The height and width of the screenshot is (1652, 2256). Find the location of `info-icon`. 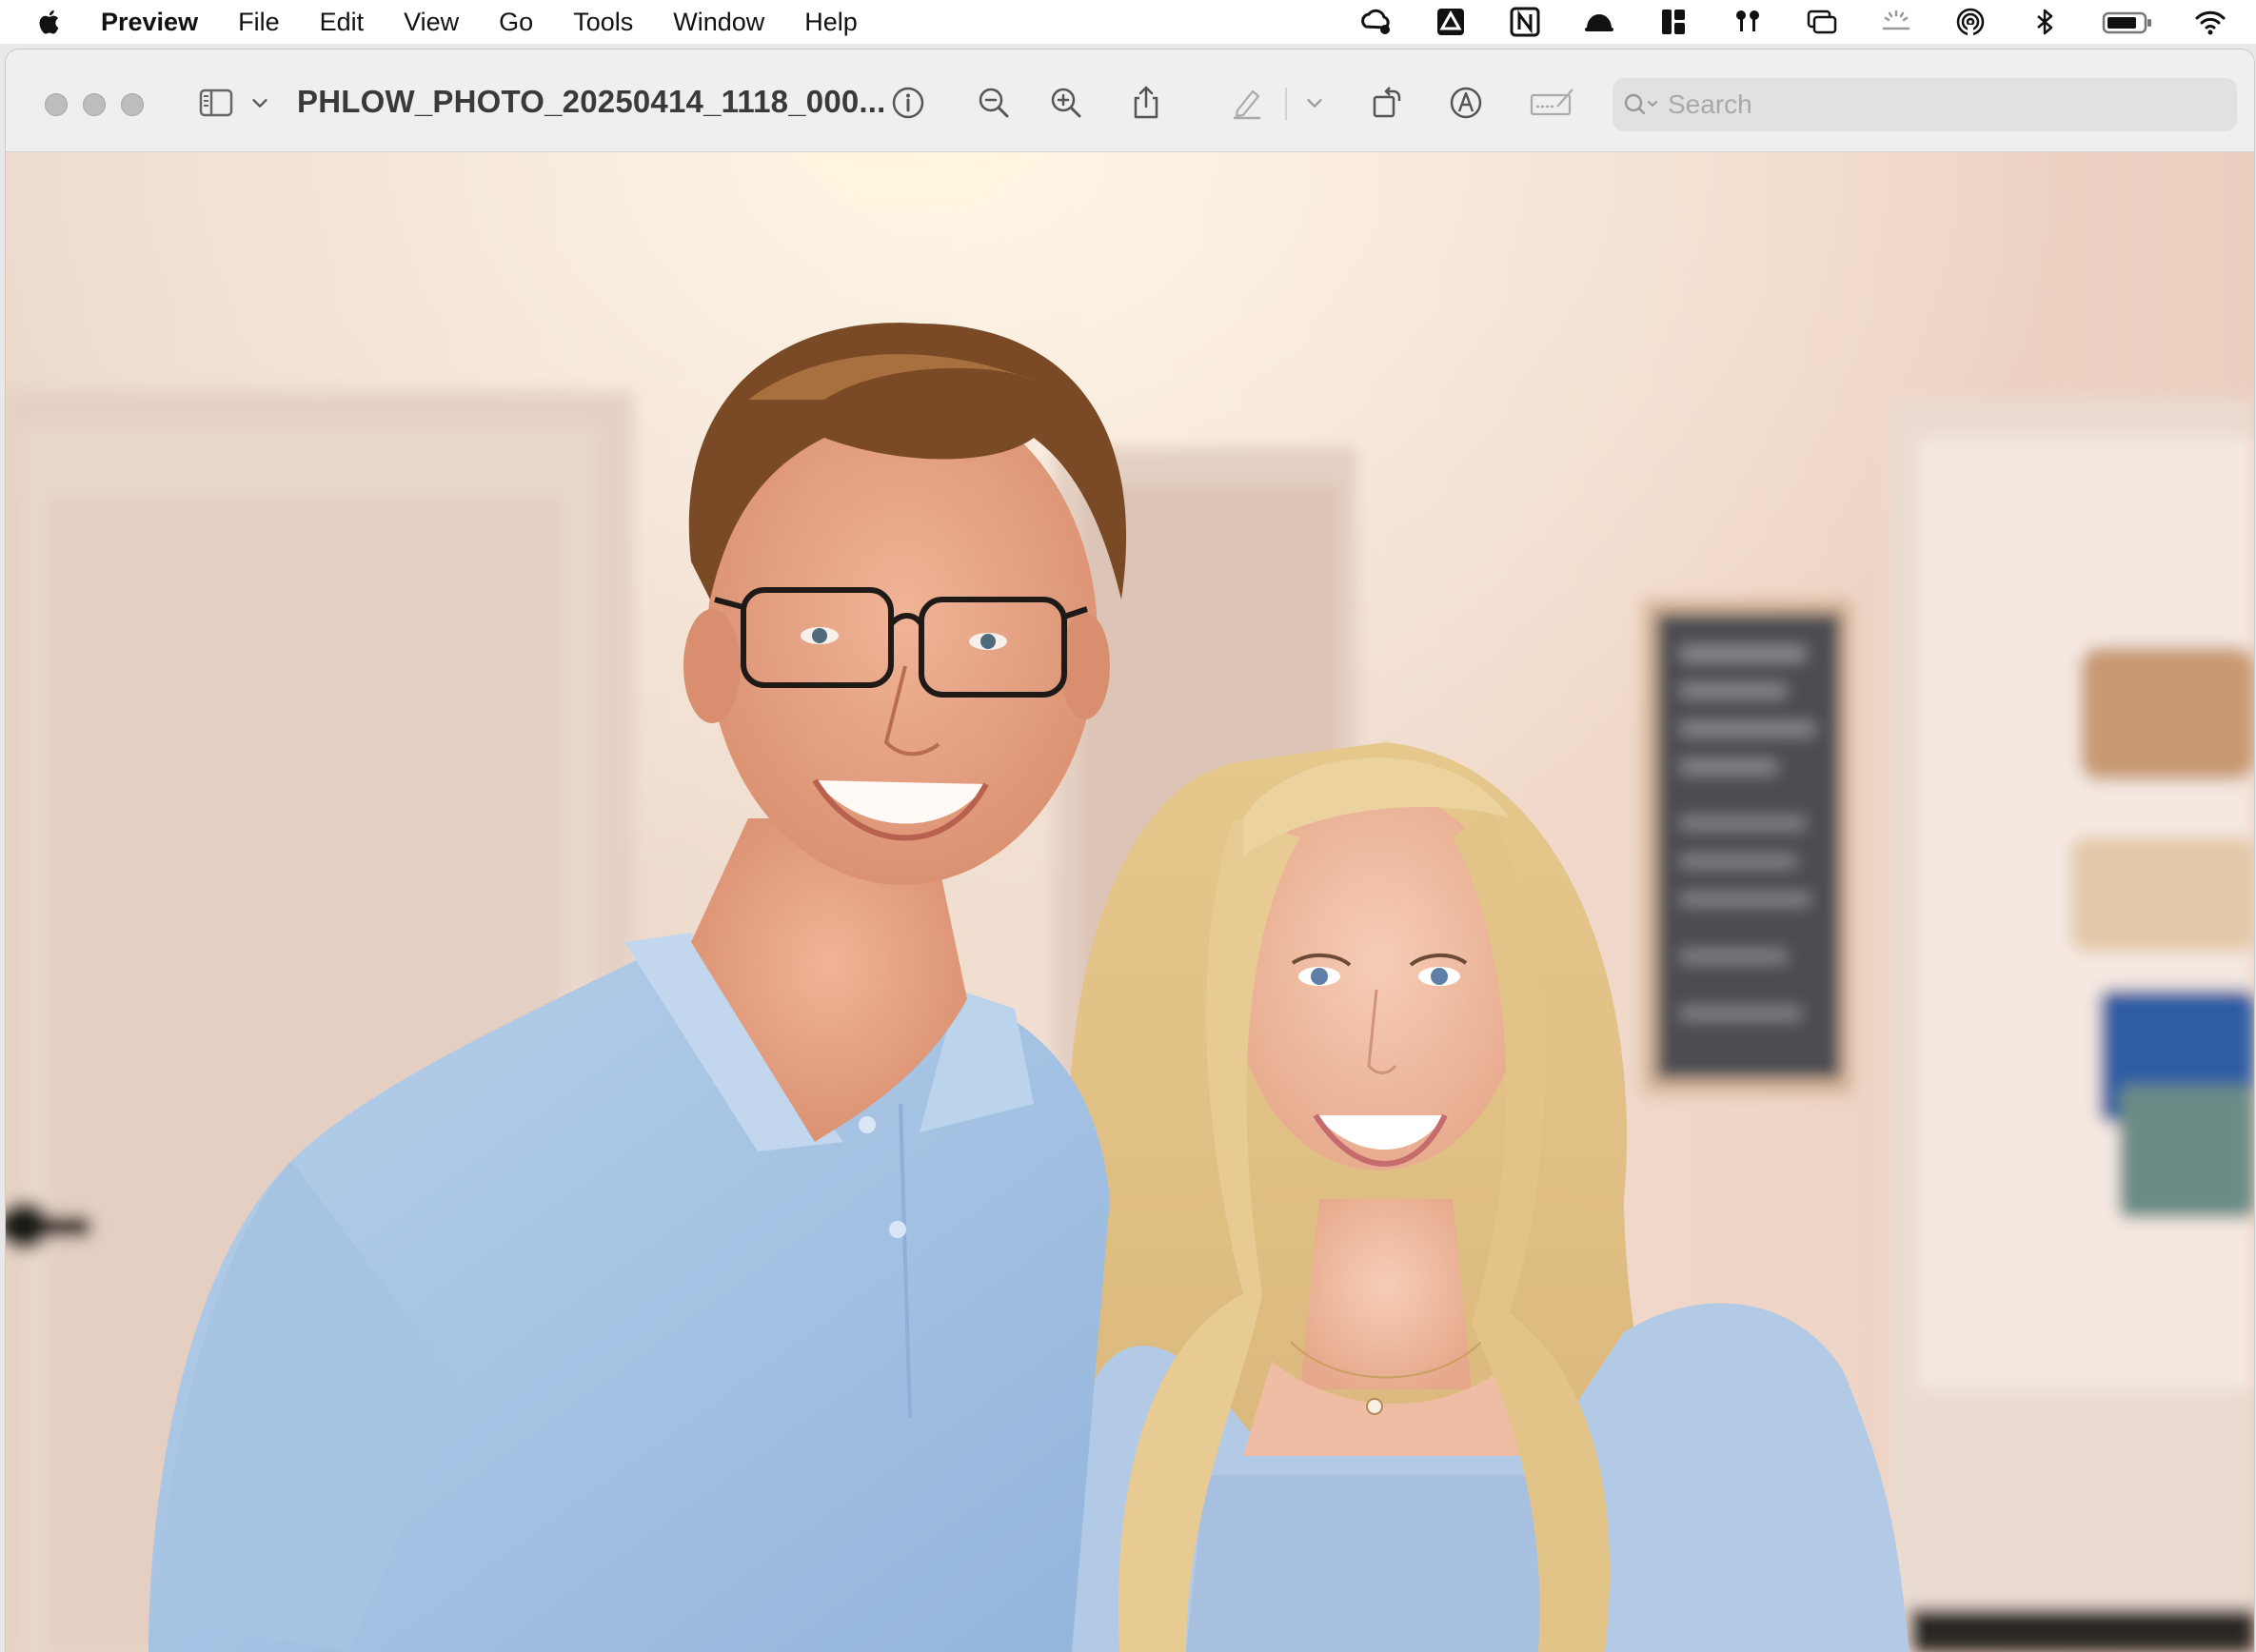

info-icon is located at coordinates (908, 103).